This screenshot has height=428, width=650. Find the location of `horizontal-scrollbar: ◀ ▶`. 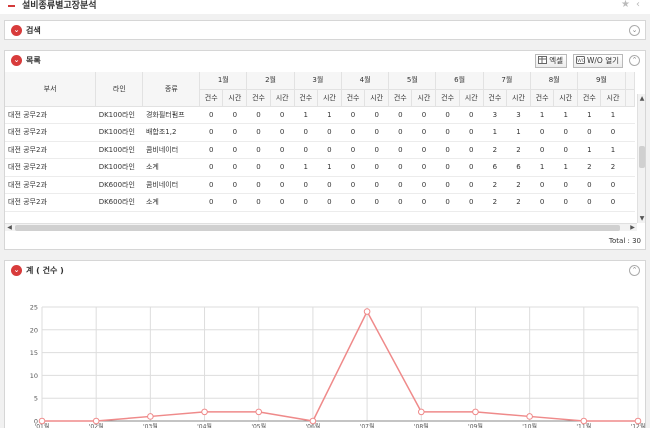

horizontal-scrollbar: ◀ ▶ is located at coordinates (321, 227).